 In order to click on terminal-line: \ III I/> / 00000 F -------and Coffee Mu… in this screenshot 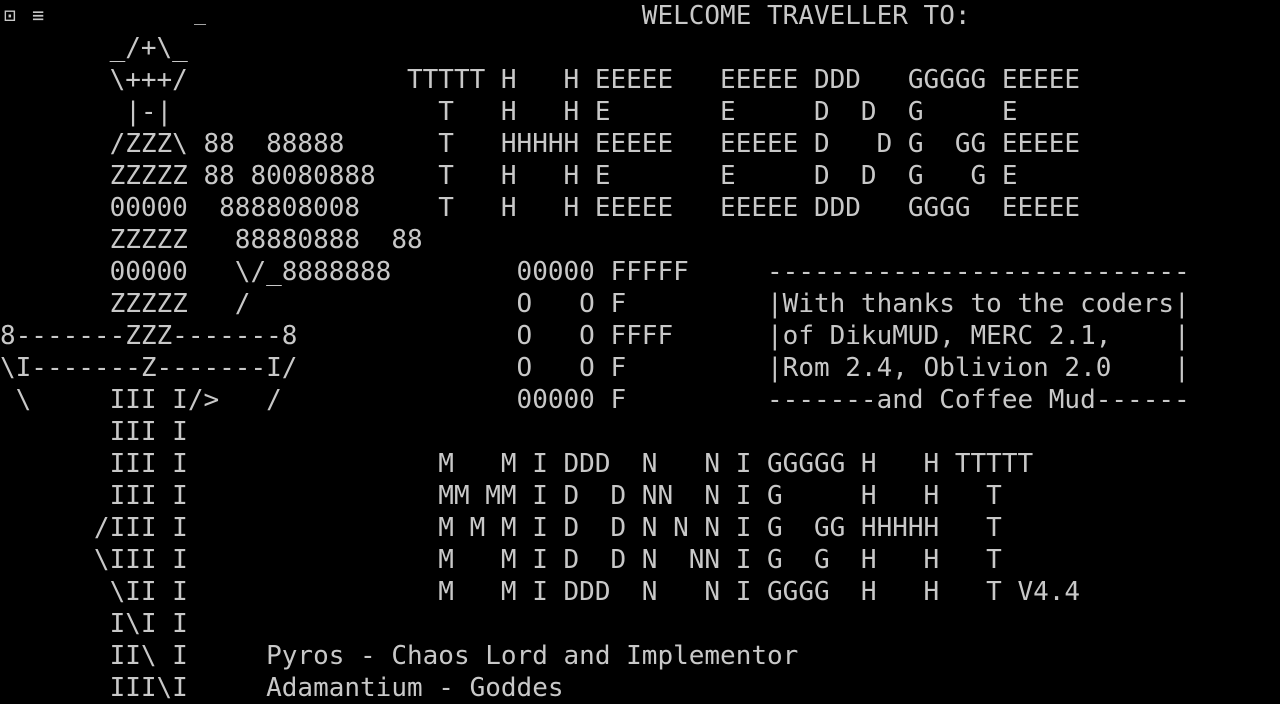, I will do `click(595, 400)`.